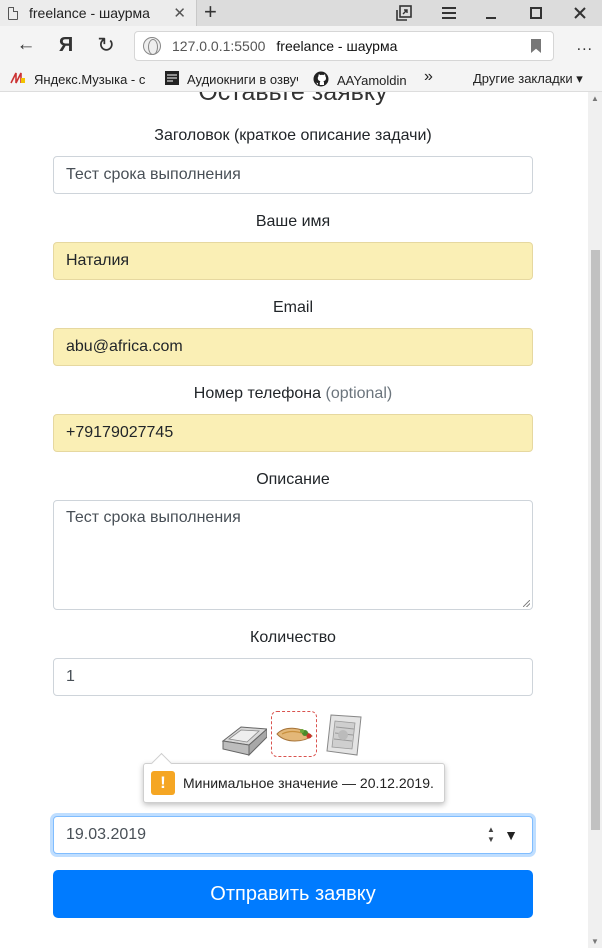 The image size is (602, 948). What do you see at coordinates (292, 307) in the screenshot?
I see `email-label: Email` at bounding box center [292, 307].